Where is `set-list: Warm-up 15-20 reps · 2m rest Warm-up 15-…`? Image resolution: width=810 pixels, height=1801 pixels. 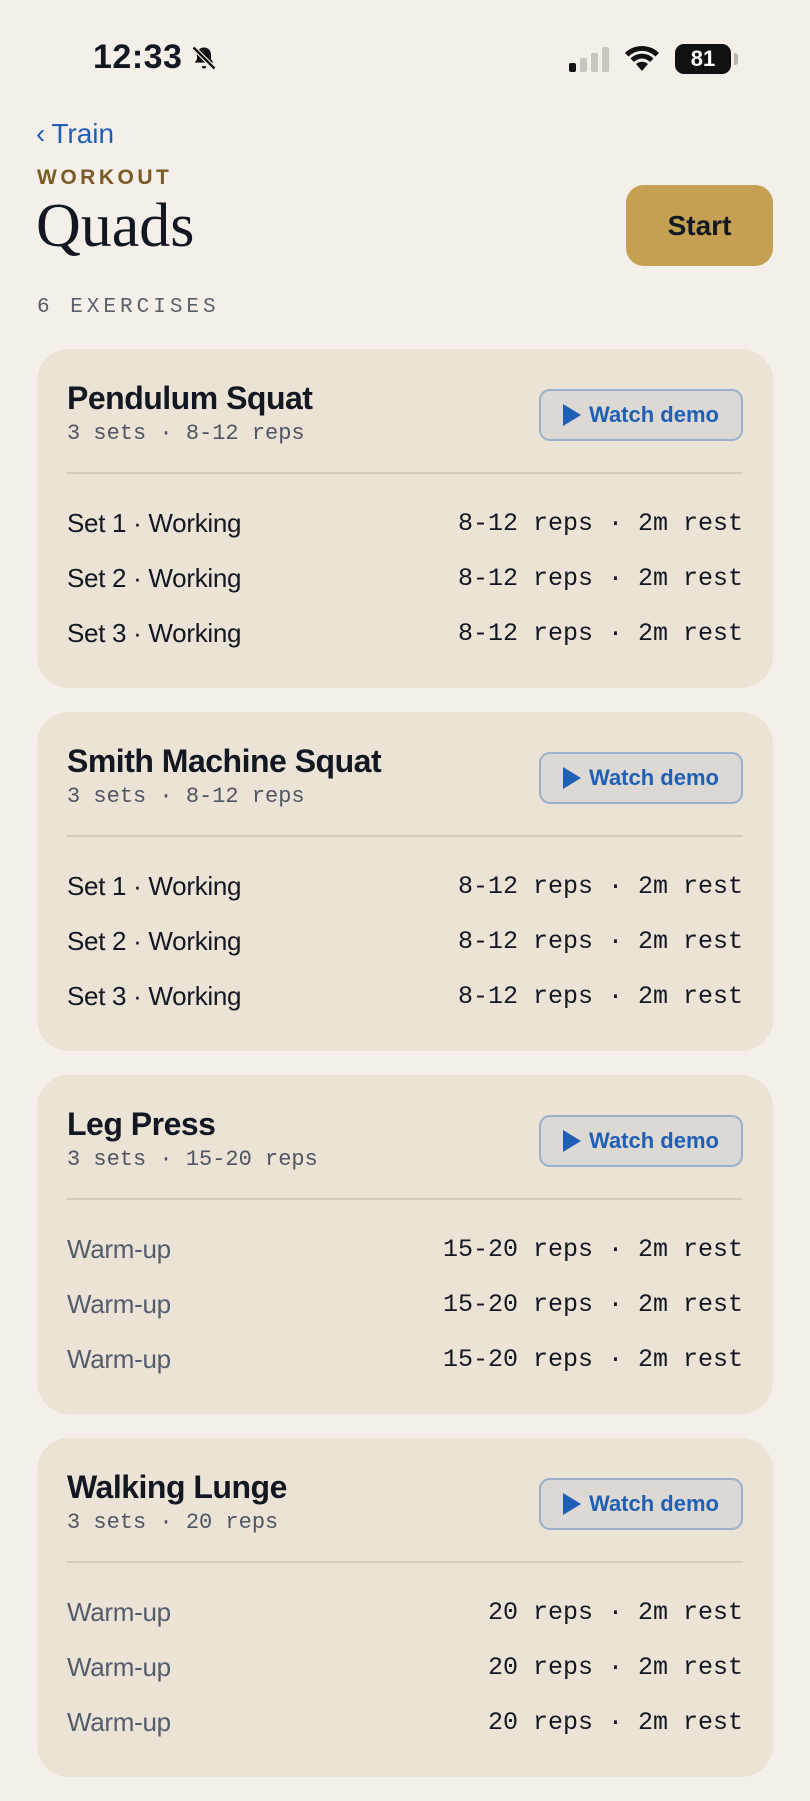 set-list: Warm-up 15-20 reps · 2m rest Warm-up 15-… is located at coordinates (405, 1293).